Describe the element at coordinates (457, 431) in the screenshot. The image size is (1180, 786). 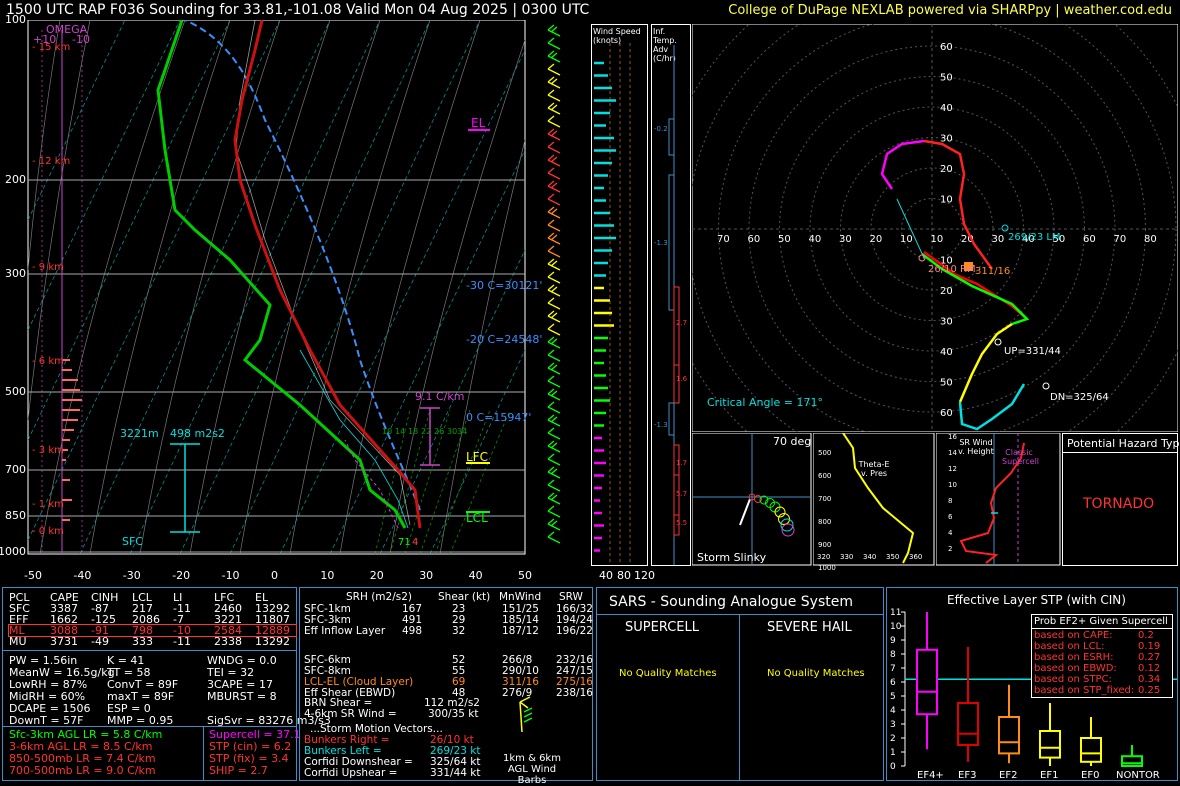
I see `wetbulb-tick: 3034` at that location.